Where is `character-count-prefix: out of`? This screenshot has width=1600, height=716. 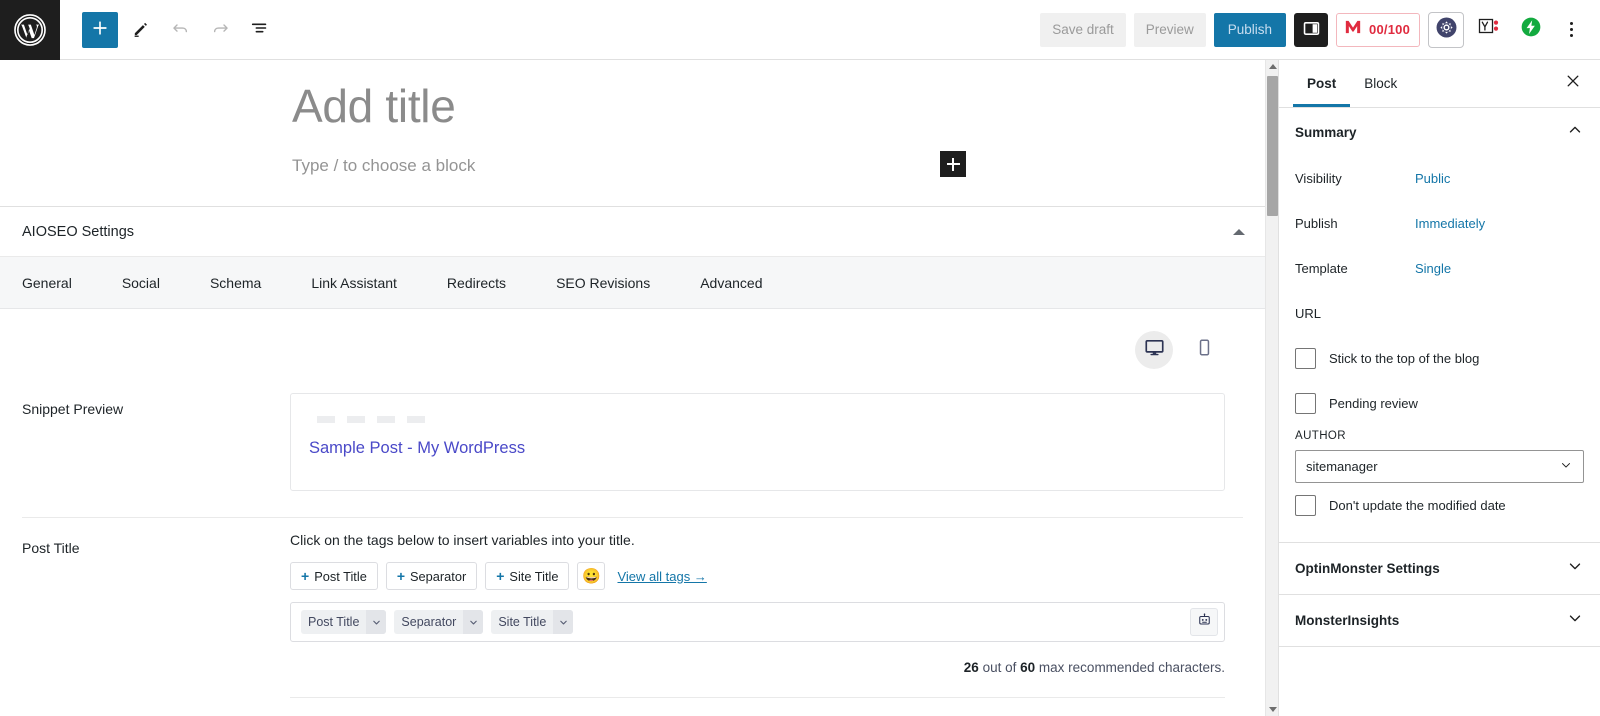
character-count-prefix: out of is located at coordinates (999, 668).